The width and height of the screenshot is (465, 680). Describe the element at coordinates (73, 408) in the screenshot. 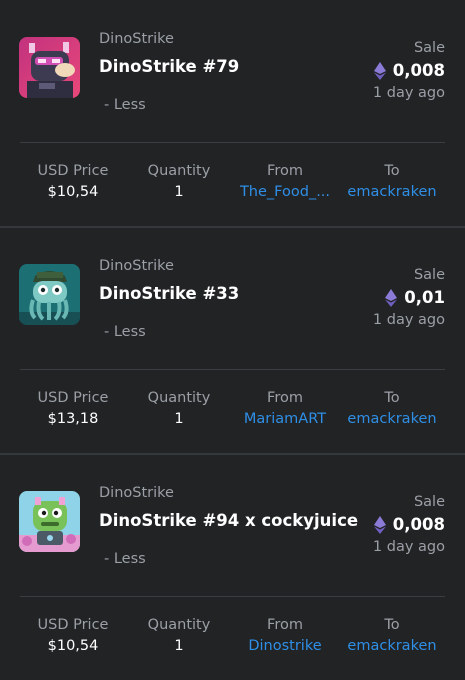

I see `usd-price-column: USD Price $13,18` at that location.